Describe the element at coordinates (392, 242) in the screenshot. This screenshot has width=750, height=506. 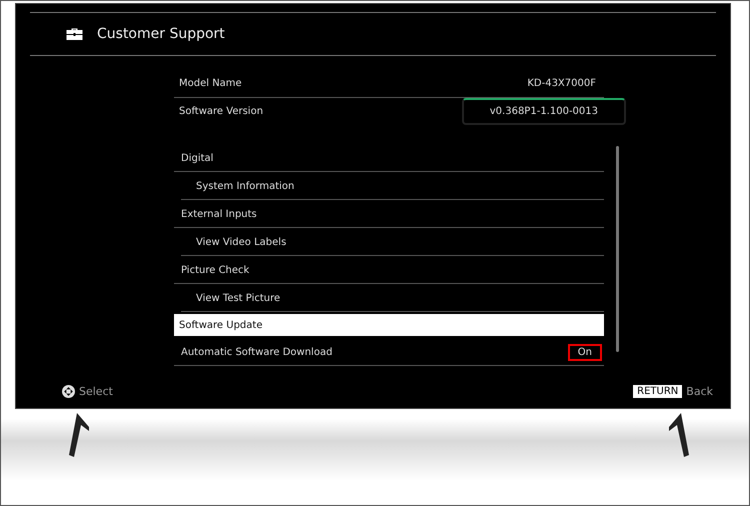
I see `menu-item: View Video Labels` at that location.